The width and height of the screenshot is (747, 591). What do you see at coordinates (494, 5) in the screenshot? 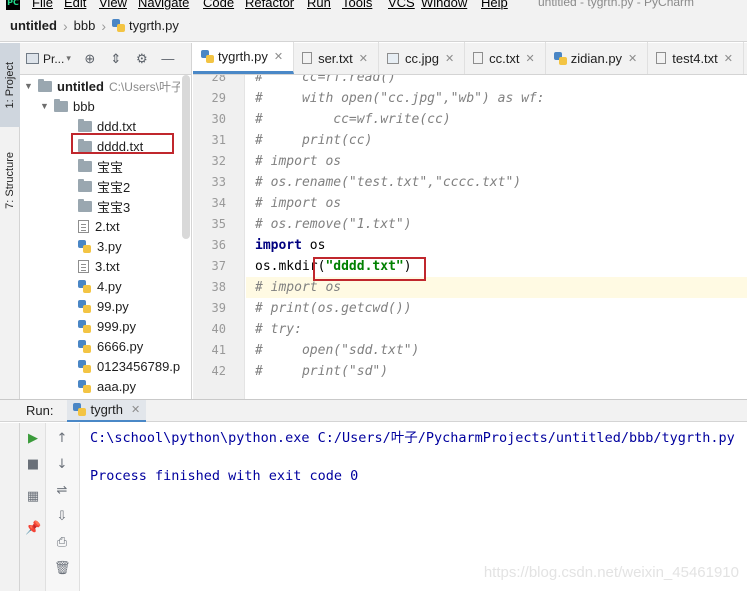
I see `menu-help: Help` at bounding box center [494, 5].